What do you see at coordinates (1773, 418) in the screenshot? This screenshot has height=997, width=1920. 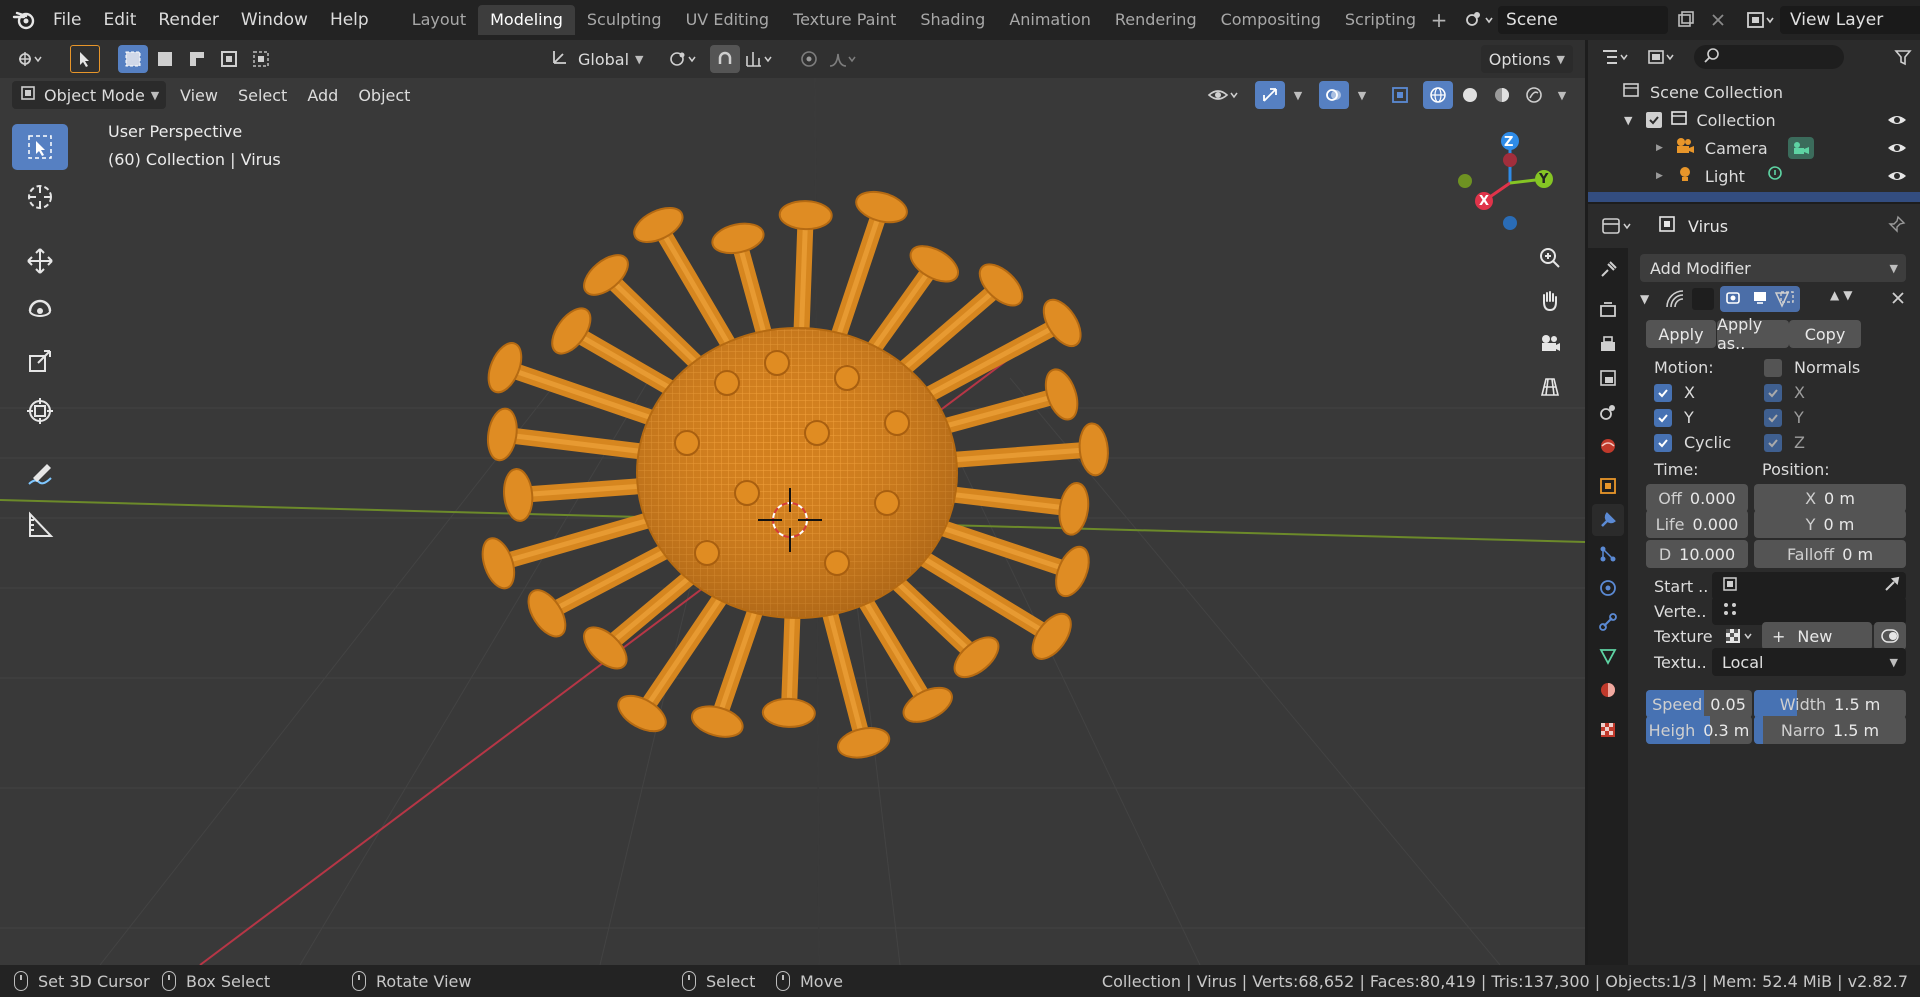 I see `normals-y-checkbox` at bounding box center [1773, 418].